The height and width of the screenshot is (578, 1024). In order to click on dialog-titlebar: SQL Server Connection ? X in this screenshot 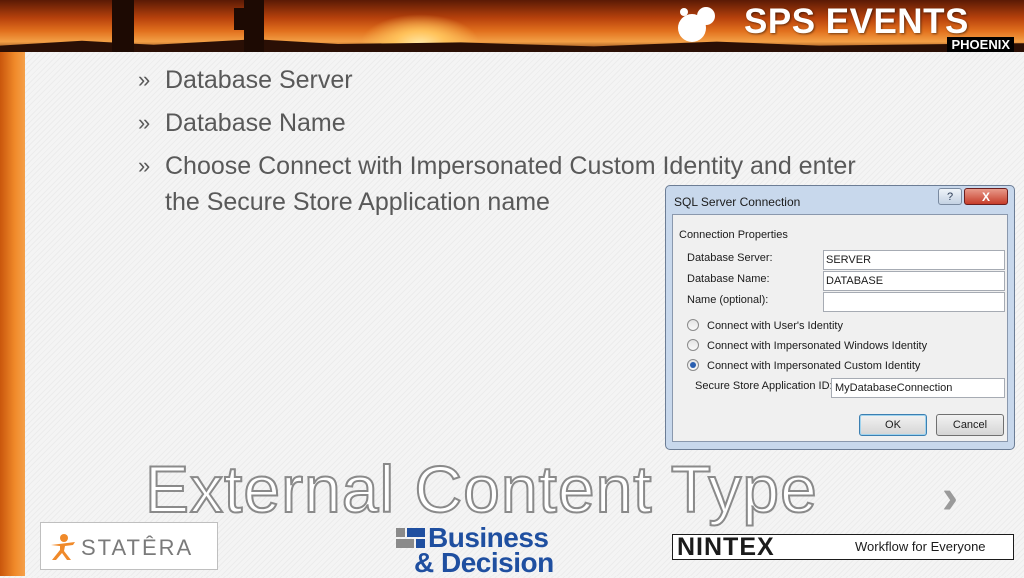, I will do `click(840, 200)`.